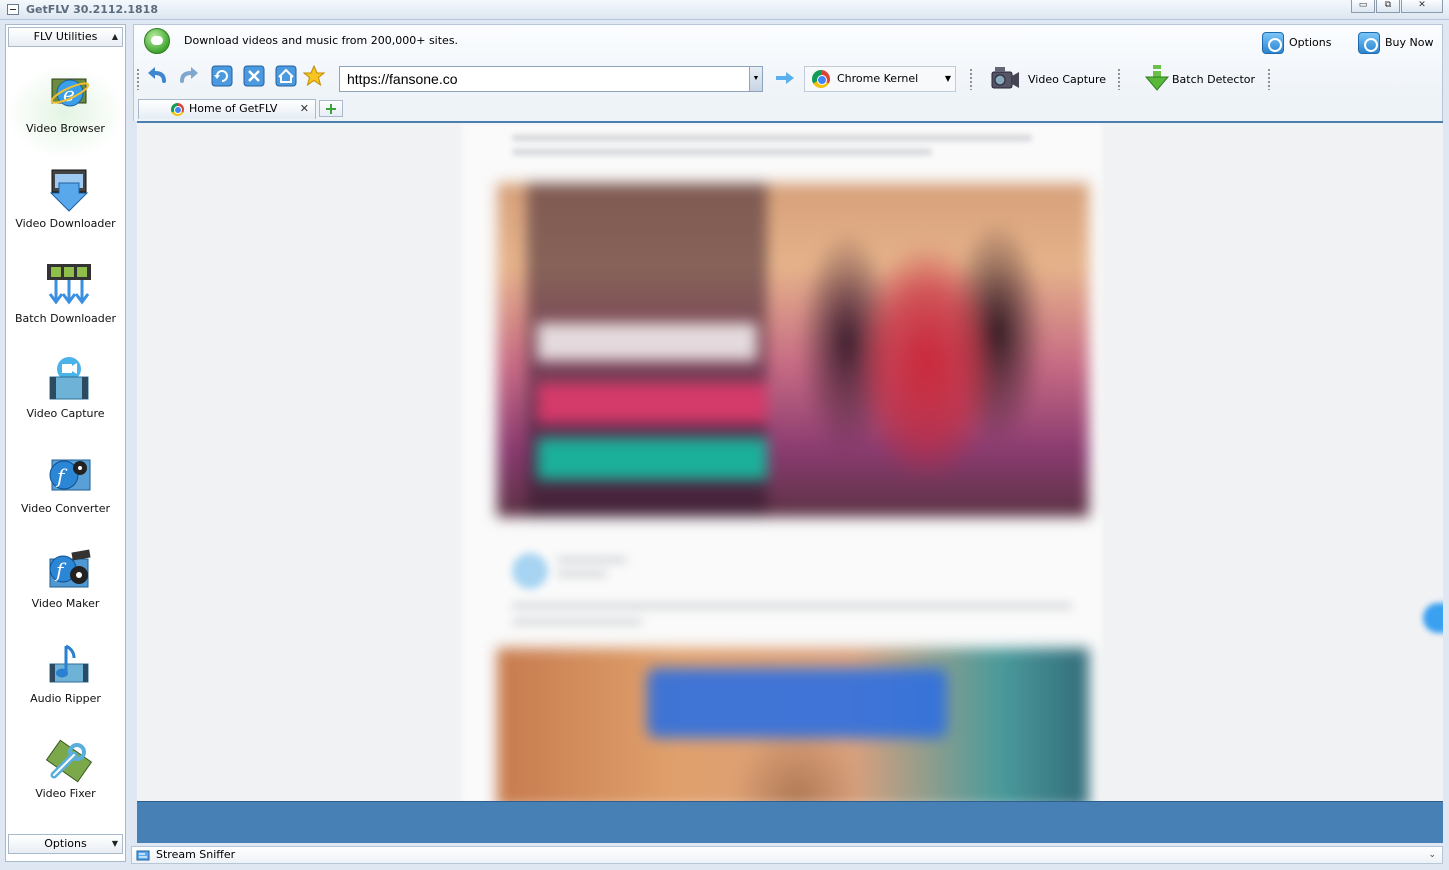 The height and width of the screenshot is (870, 1449). What do you see at coordinates (222, 76) in the screenshot?
I see `refresh-icon` at bounding box center [222, 76].